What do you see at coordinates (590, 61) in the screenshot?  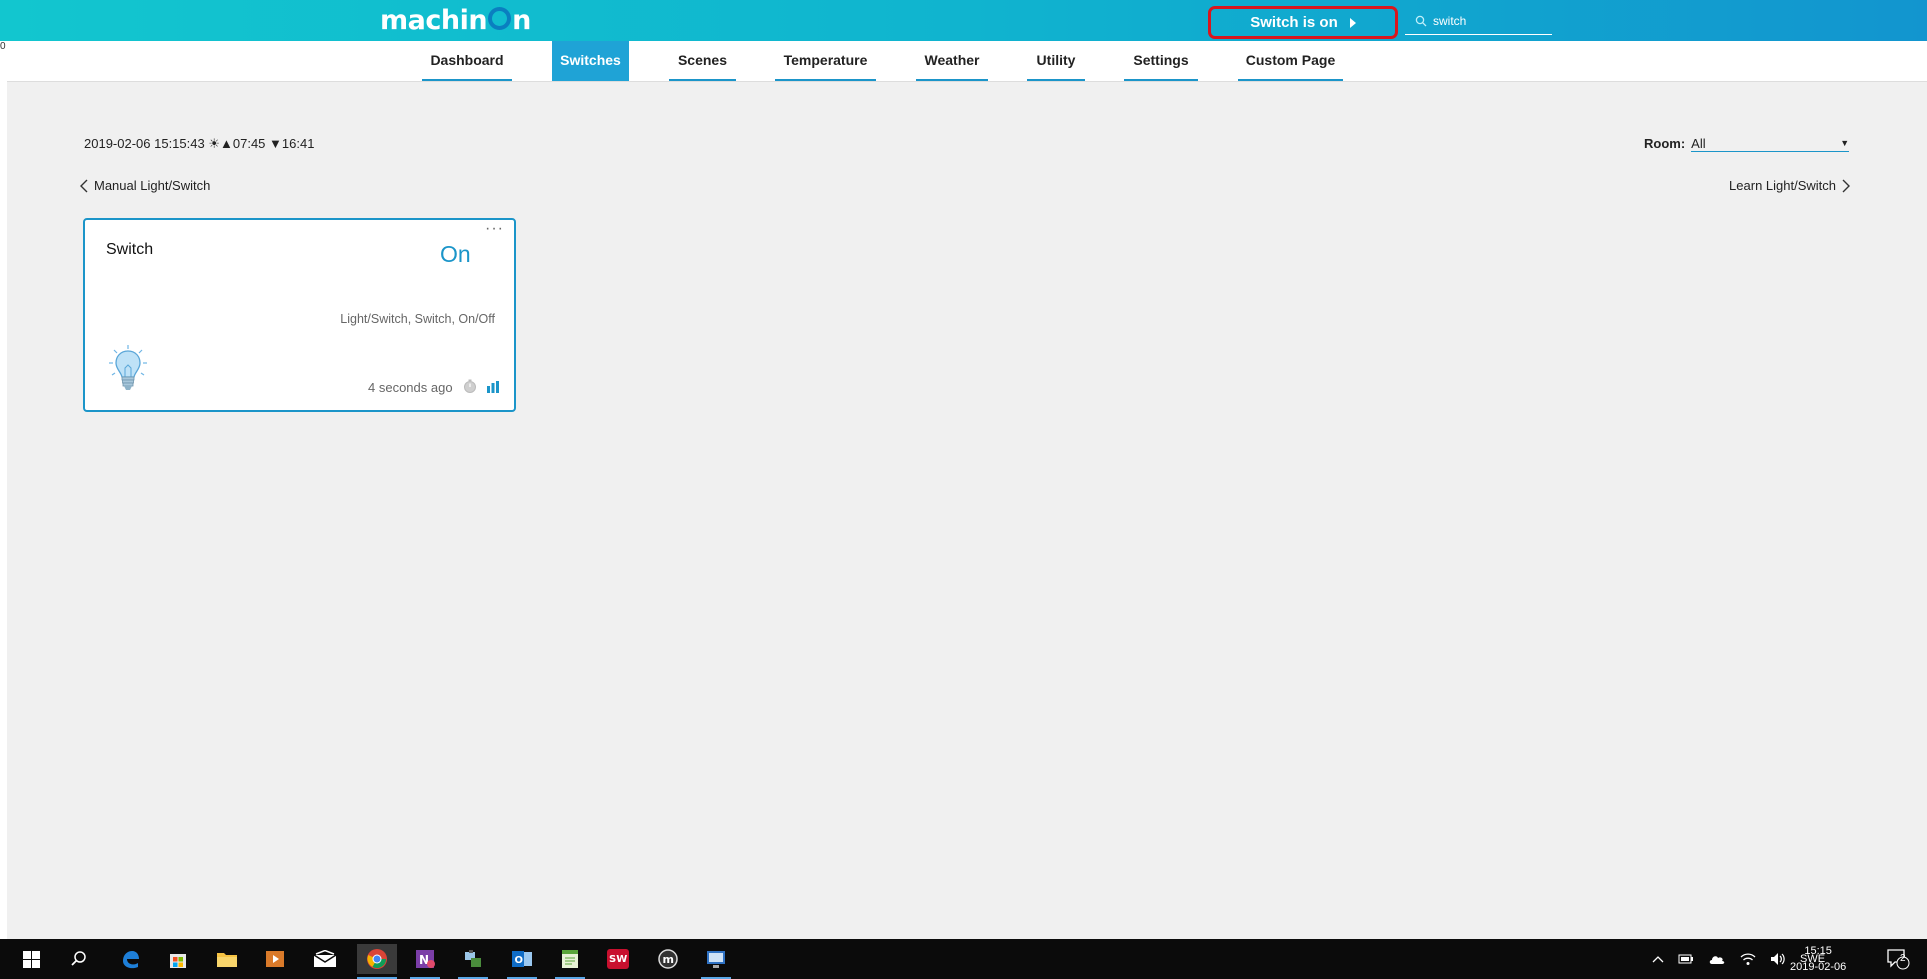 I see `tab-switches: Switches` at bounding box center [590, 61].